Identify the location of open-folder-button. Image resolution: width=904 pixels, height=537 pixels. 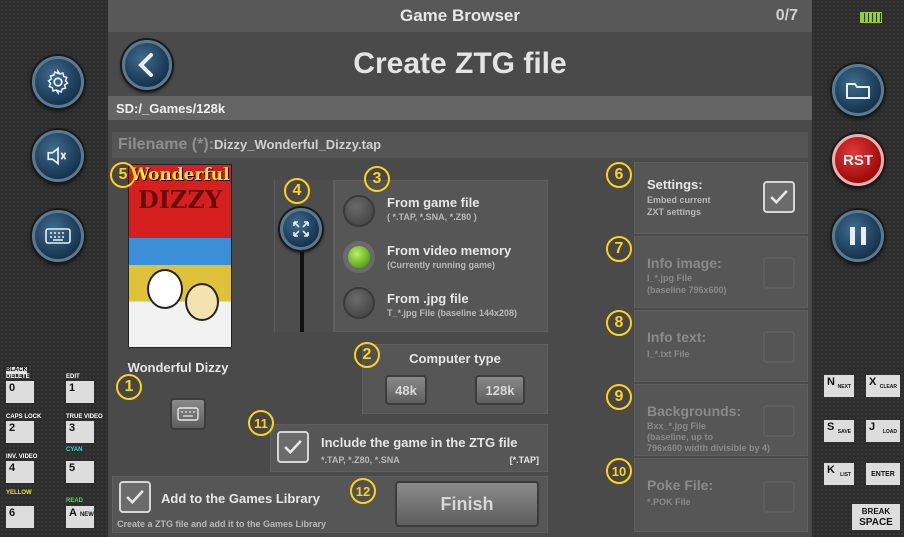
(858, 90).